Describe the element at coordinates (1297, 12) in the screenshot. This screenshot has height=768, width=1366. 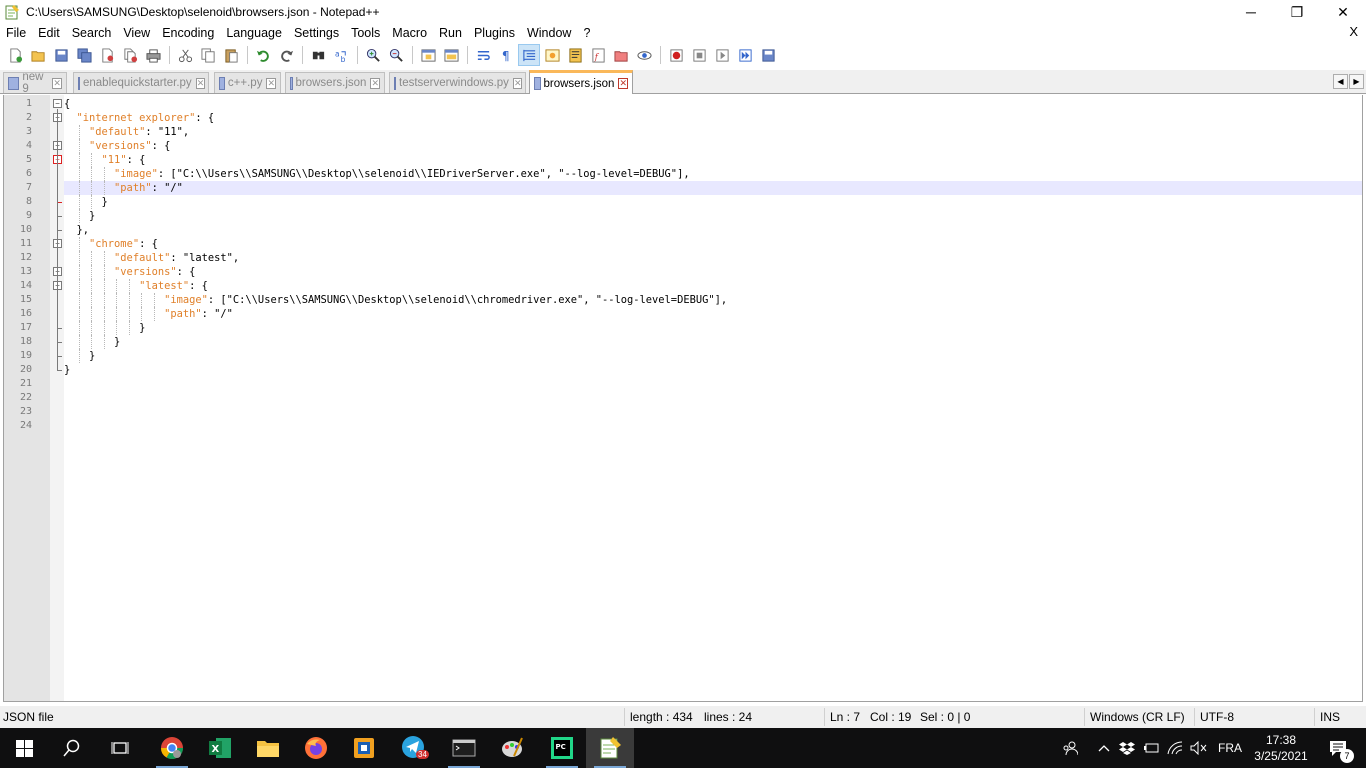
I see `restore-button: ❐` at that location.